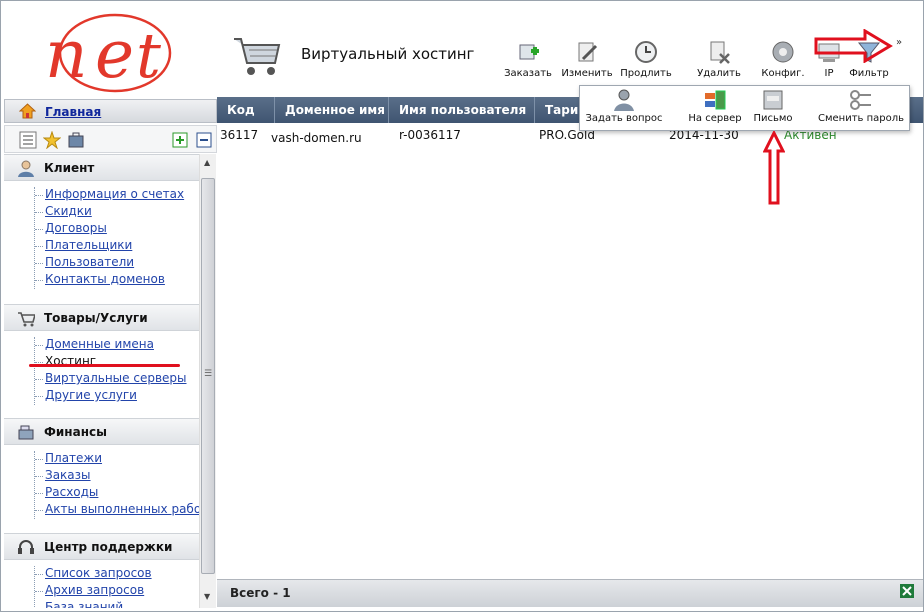 This screenshot has width=924, height=612. I want to click on cart-add-icon, so click(529, 52).